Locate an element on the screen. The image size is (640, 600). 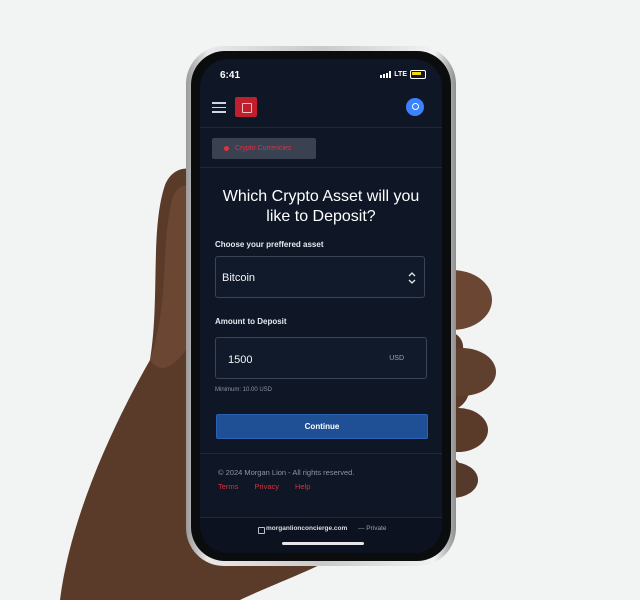
network-label: LTE is located at coordinates (400, 74).